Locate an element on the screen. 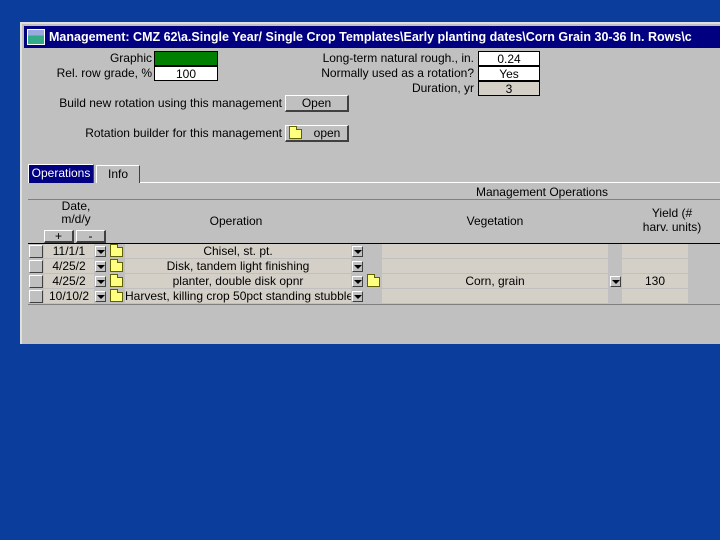 The width and height of the screenshot is (720, 540). graphic-color-swatch is located at coordinates (186, 58).